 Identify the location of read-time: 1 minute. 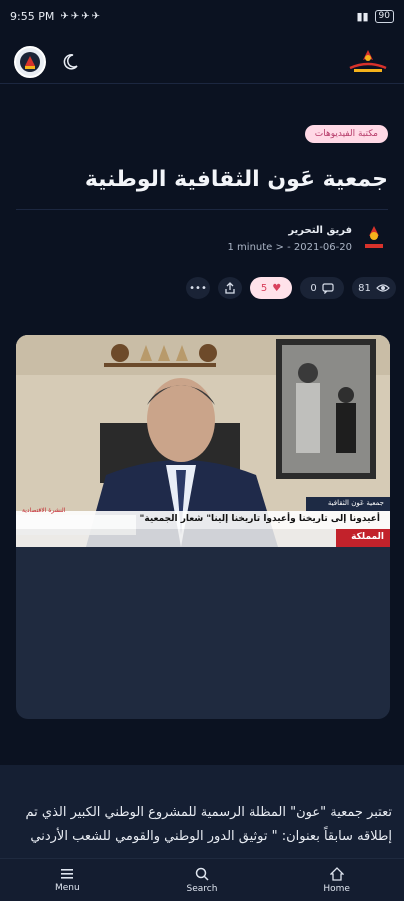
(250, 247).